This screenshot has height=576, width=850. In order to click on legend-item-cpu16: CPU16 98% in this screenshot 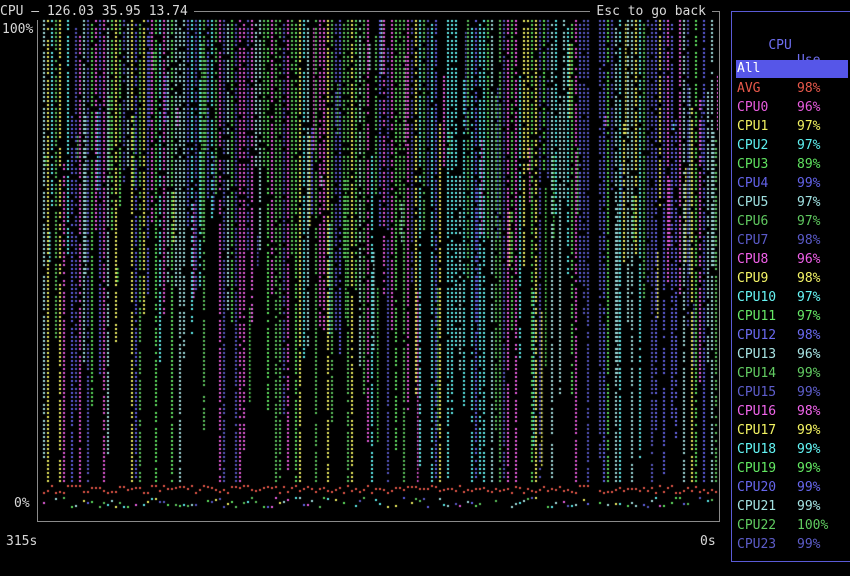, I will do `click(793, 411)`.